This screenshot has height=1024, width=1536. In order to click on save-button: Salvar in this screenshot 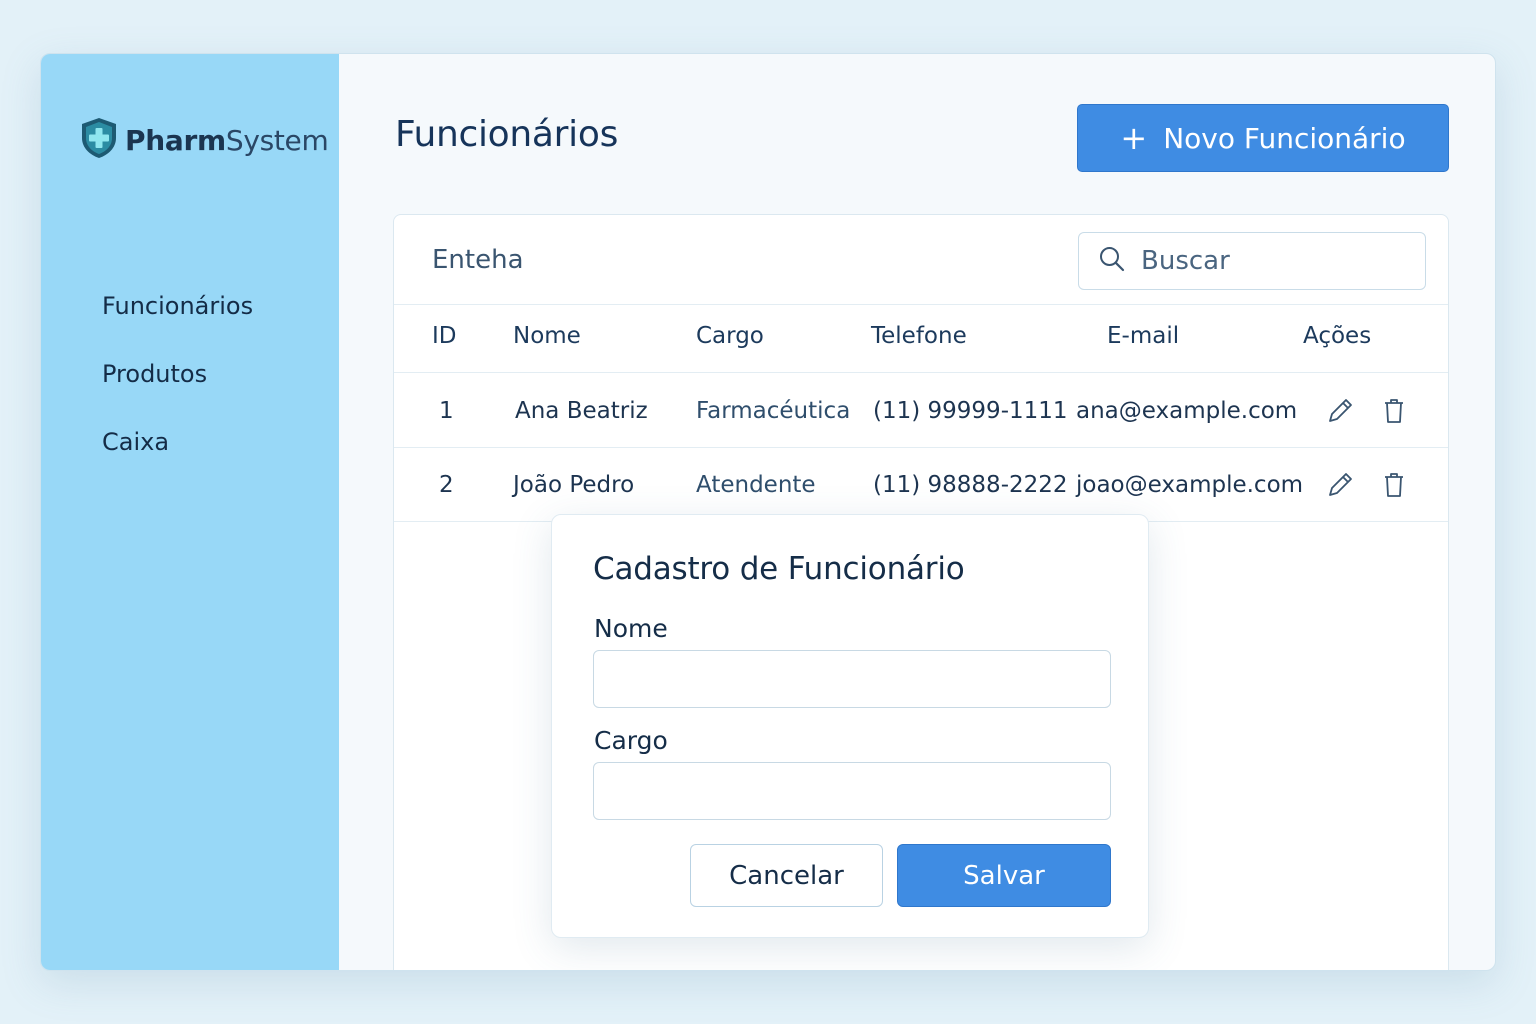, I will do `click(1004, 875)`.